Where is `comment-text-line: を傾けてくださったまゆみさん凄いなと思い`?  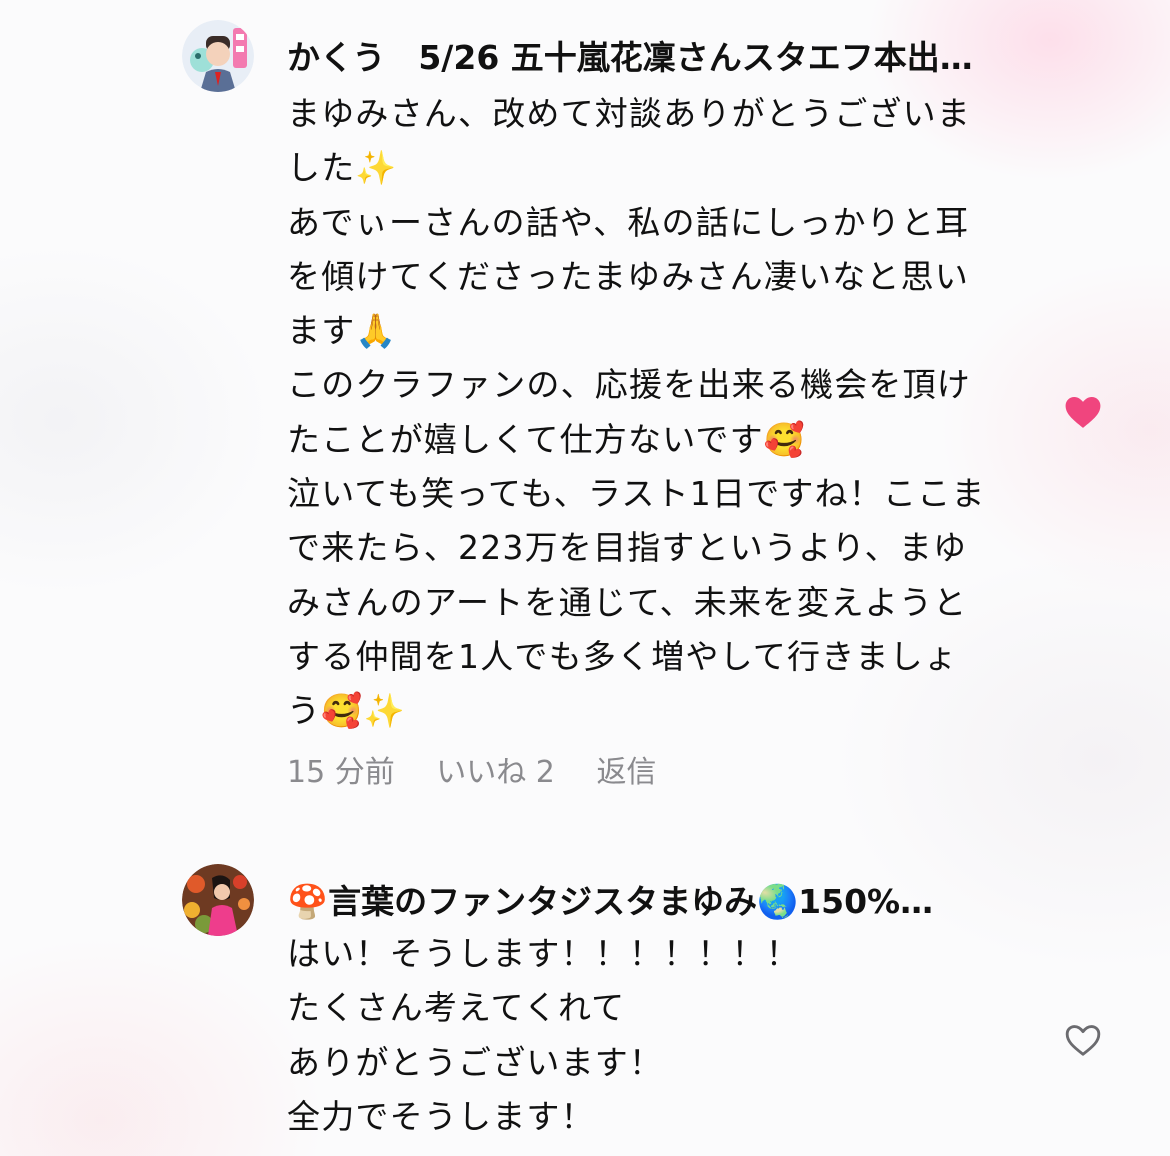 comment-text-line: を傾けてくださったまゆみさん凄いなと思い is located at coordinates (628, 276).